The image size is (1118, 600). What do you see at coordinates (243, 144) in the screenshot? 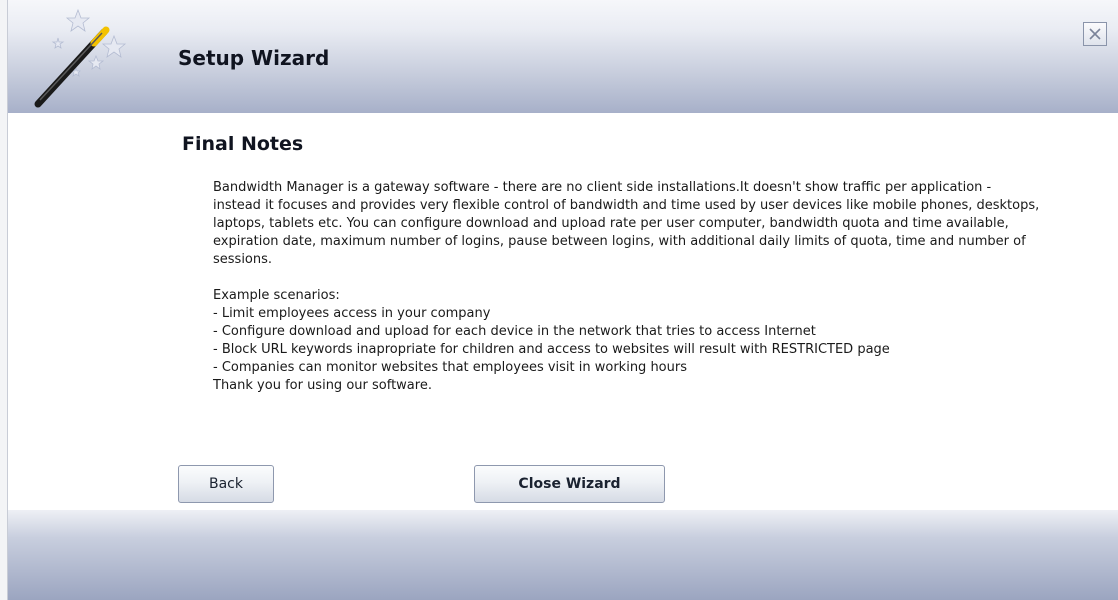
I see `page-title: Final Notes` at bounding box center [243, 144].